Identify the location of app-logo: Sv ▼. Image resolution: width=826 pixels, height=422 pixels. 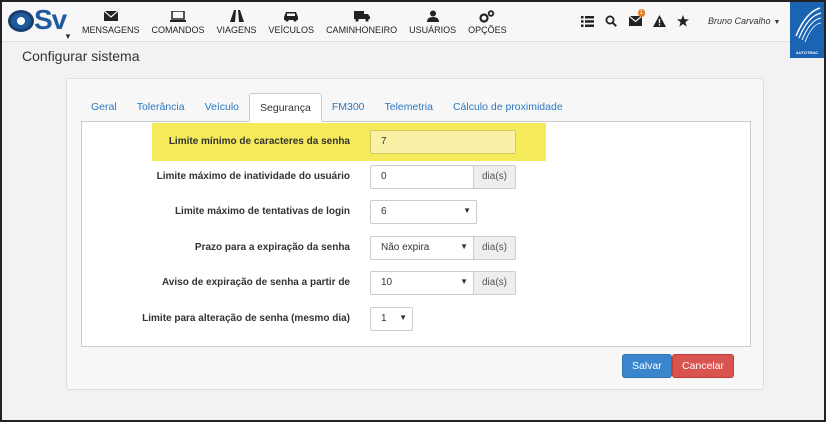
(39, 22).